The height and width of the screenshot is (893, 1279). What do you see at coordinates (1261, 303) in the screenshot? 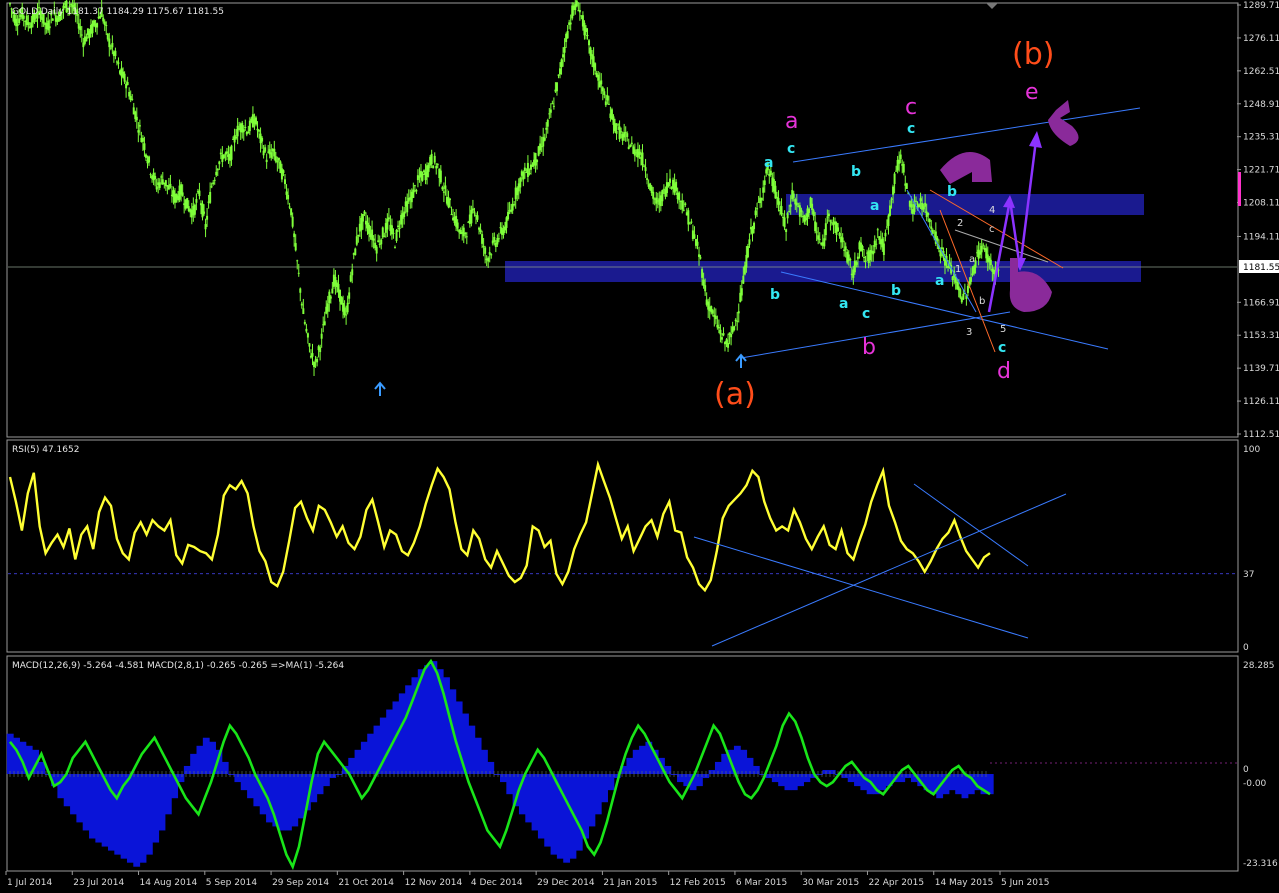
I see `y-tick-label: 1166.91` at bounding box center [1261, 303].